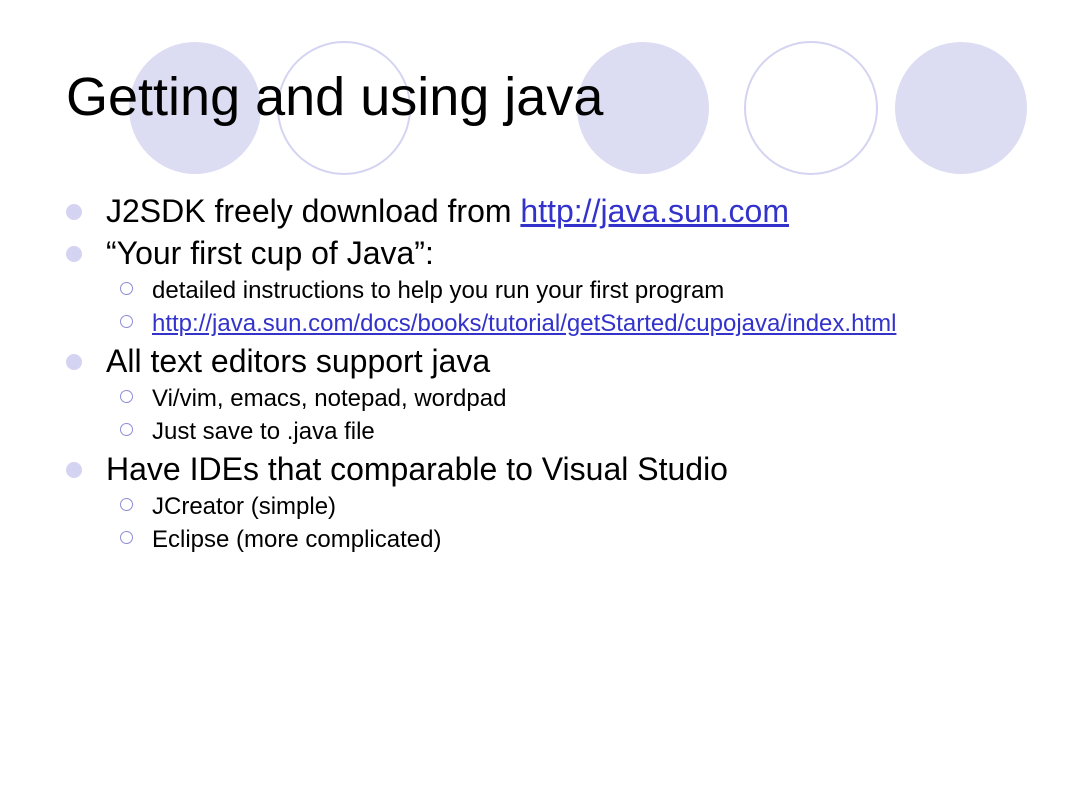  What do you see at coordinates (546, 253) in the screenshot?
I see `bullet-item-first-cup: “Your first cup of Java”:` at bounding box center [546, 253].